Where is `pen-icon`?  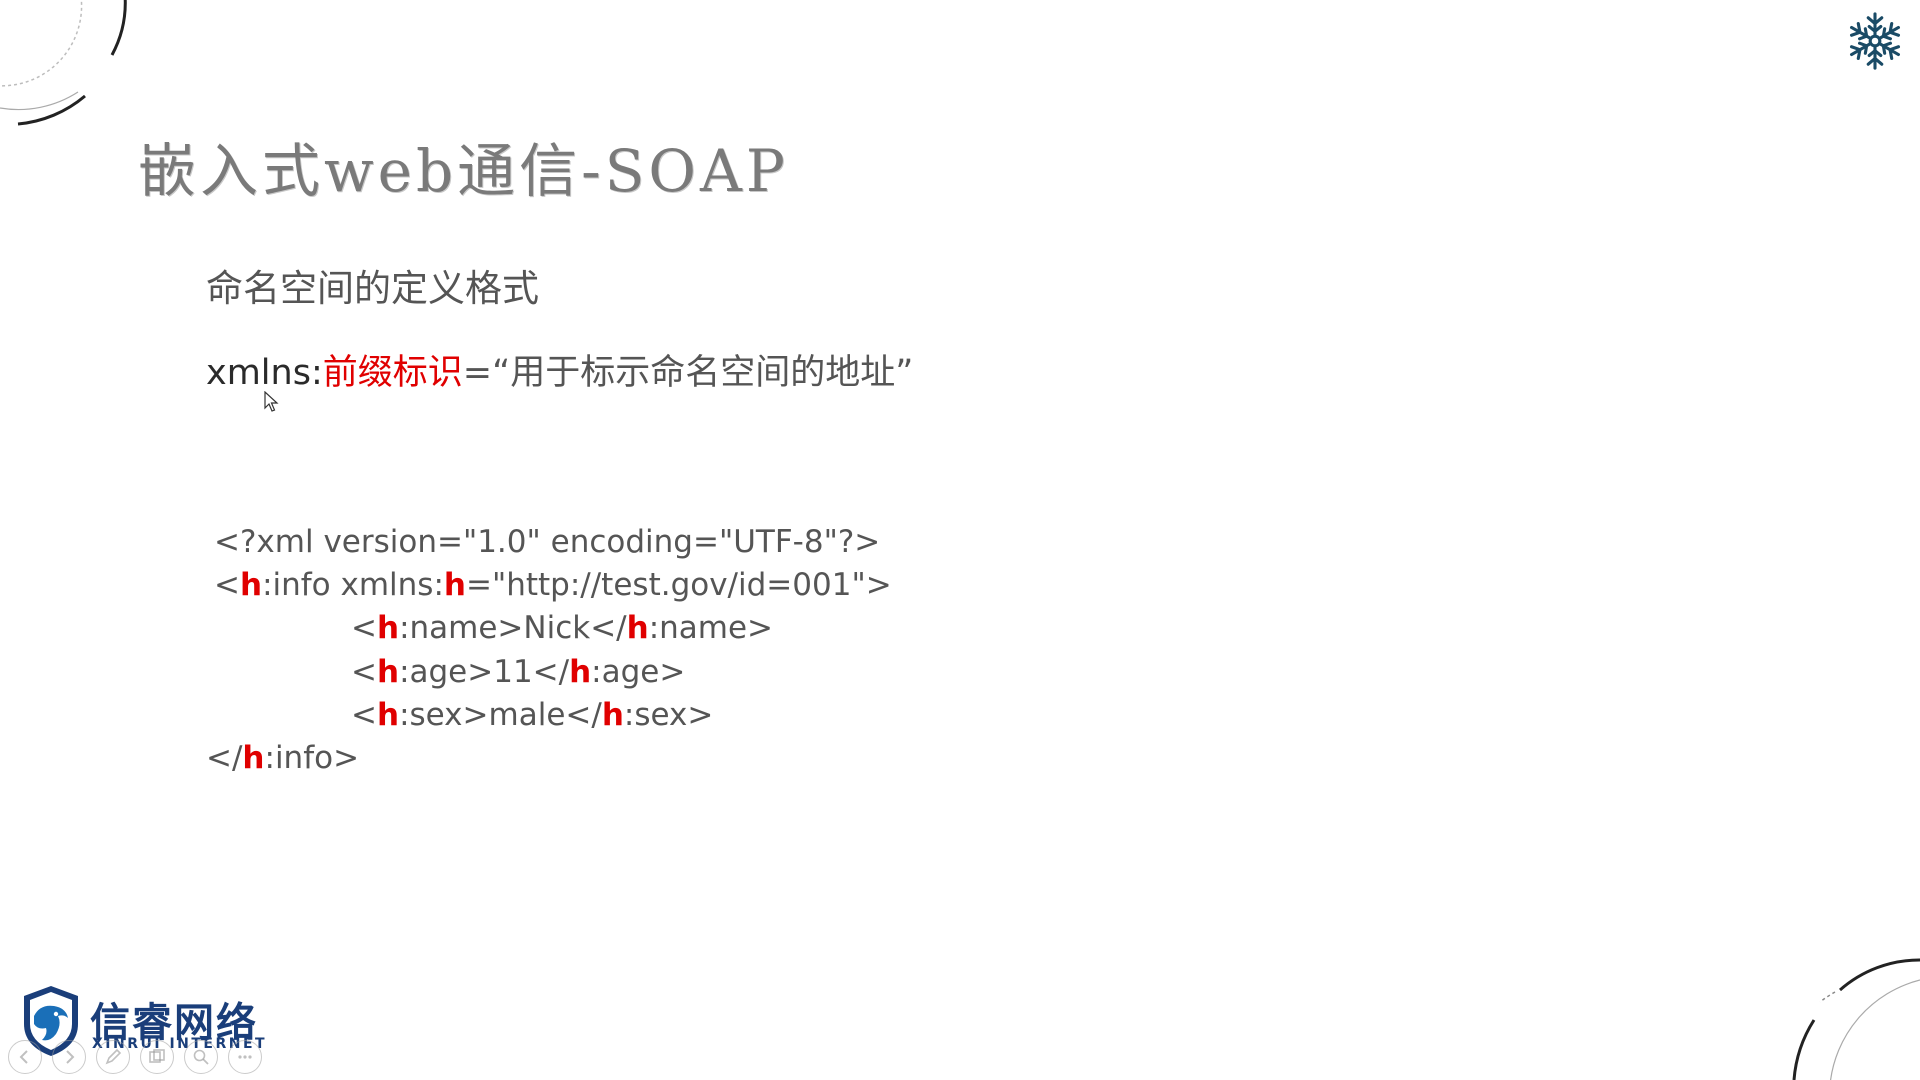
pen-icon is located at coordinates (113, 1056).